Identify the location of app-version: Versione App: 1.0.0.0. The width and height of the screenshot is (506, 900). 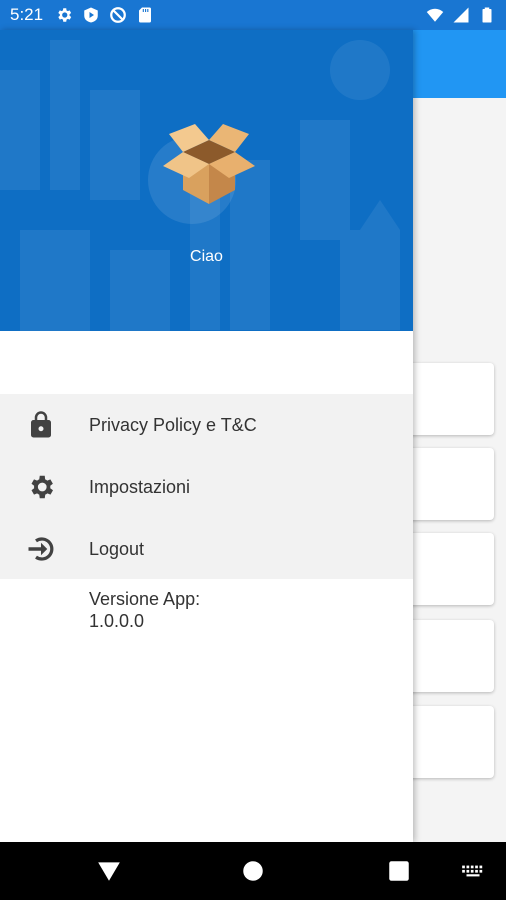
(144, 610).